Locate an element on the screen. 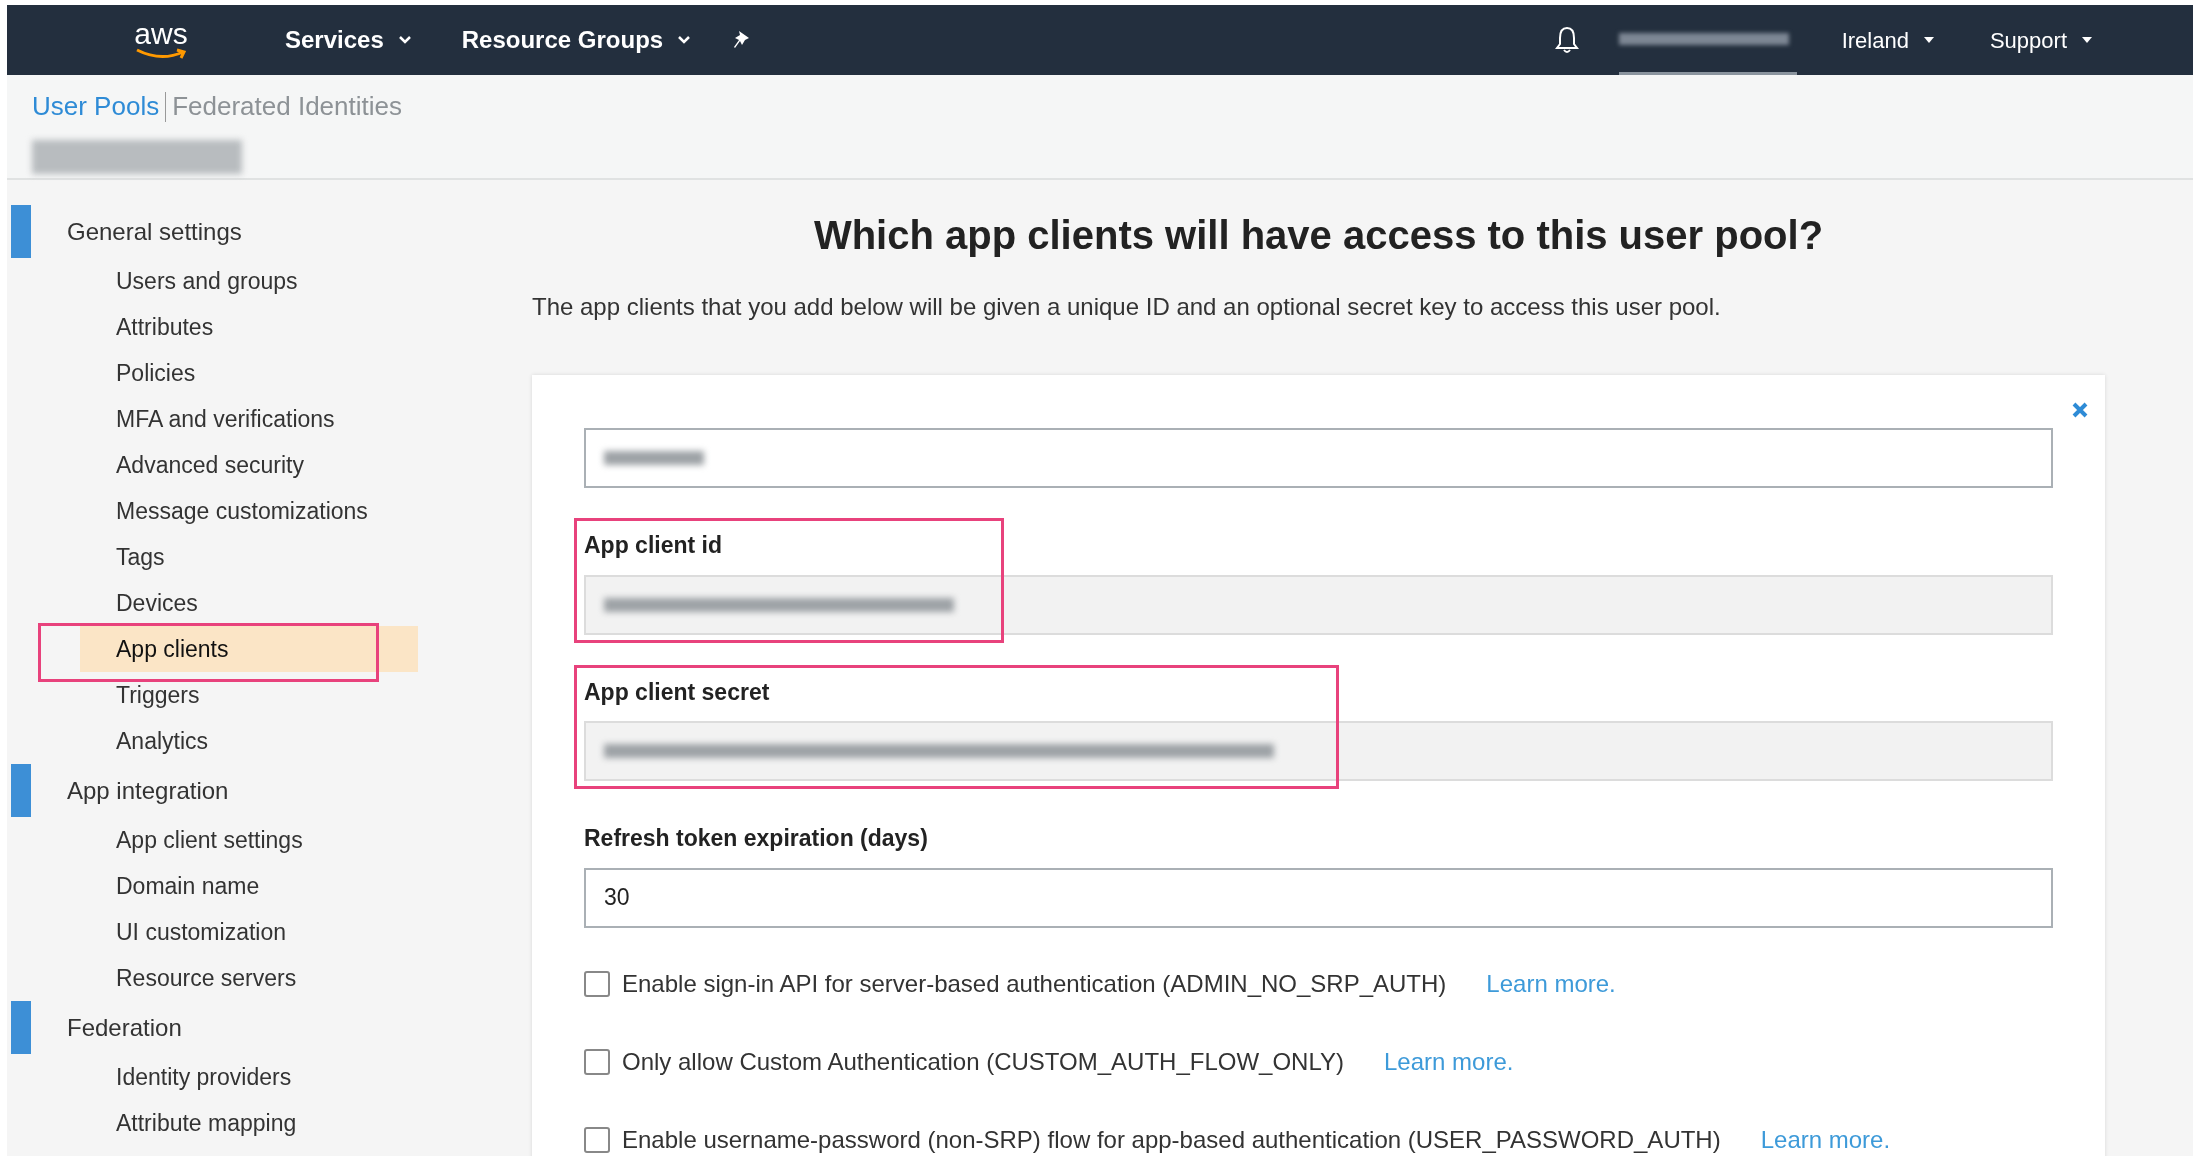 This screenshot has width=2193, height=1156. nav-menu: Ireland is located at coordinates (1875, 40).